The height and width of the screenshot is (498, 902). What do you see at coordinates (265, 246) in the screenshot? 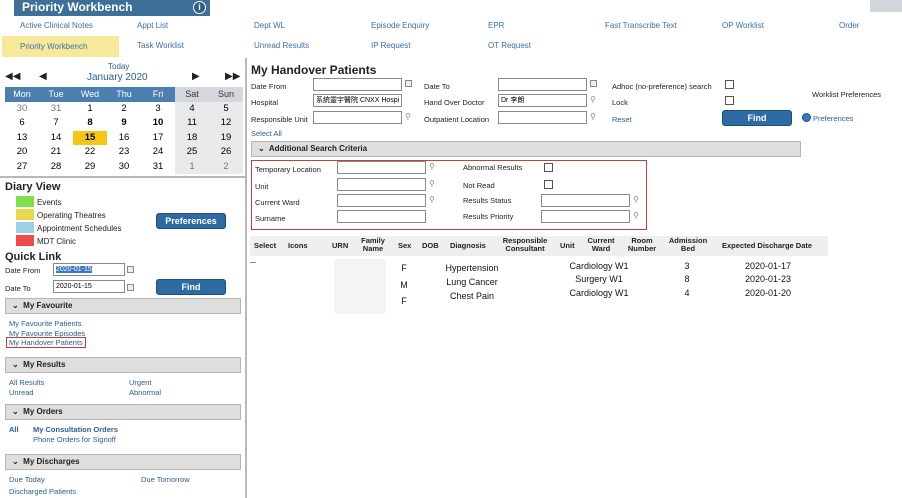
I see `col-select: Select` at bounding box center [265, 246].